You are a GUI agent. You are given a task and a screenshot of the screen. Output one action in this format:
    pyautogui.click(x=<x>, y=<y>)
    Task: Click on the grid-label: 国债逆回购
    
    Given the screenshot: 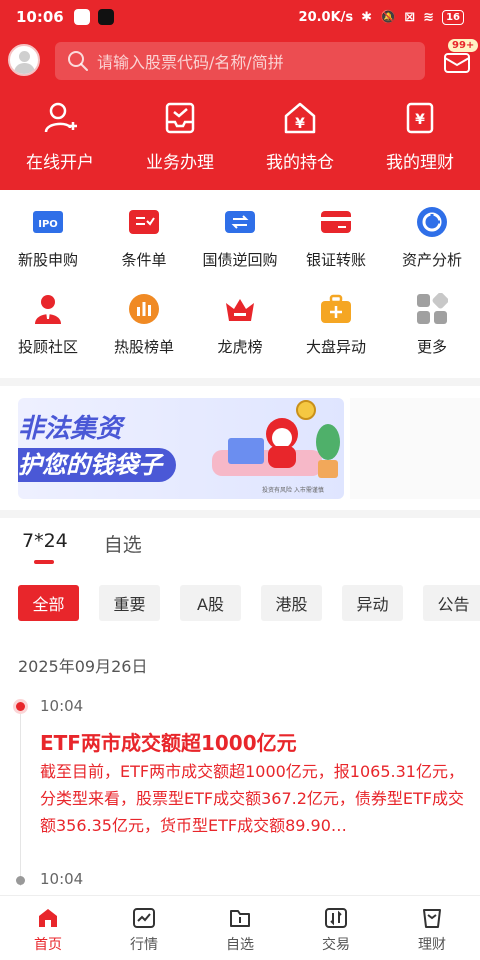 What is the action you would take?
    pyautogui.click(x=240, y=260)
    